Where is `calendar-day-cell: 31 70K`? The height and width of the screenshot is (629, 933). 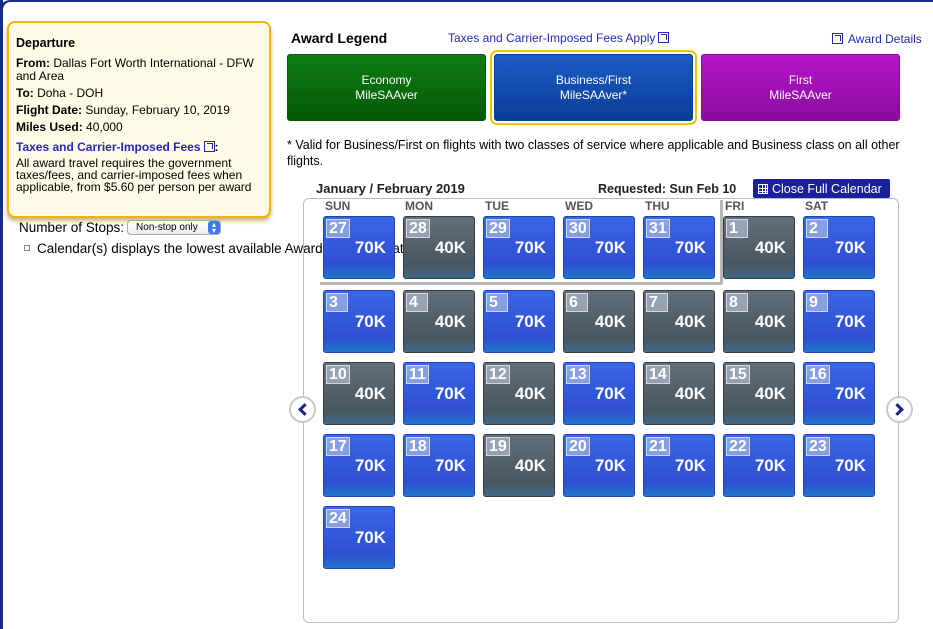 calendar-day-cell: 31 70K is located at coordinates (679, 247).